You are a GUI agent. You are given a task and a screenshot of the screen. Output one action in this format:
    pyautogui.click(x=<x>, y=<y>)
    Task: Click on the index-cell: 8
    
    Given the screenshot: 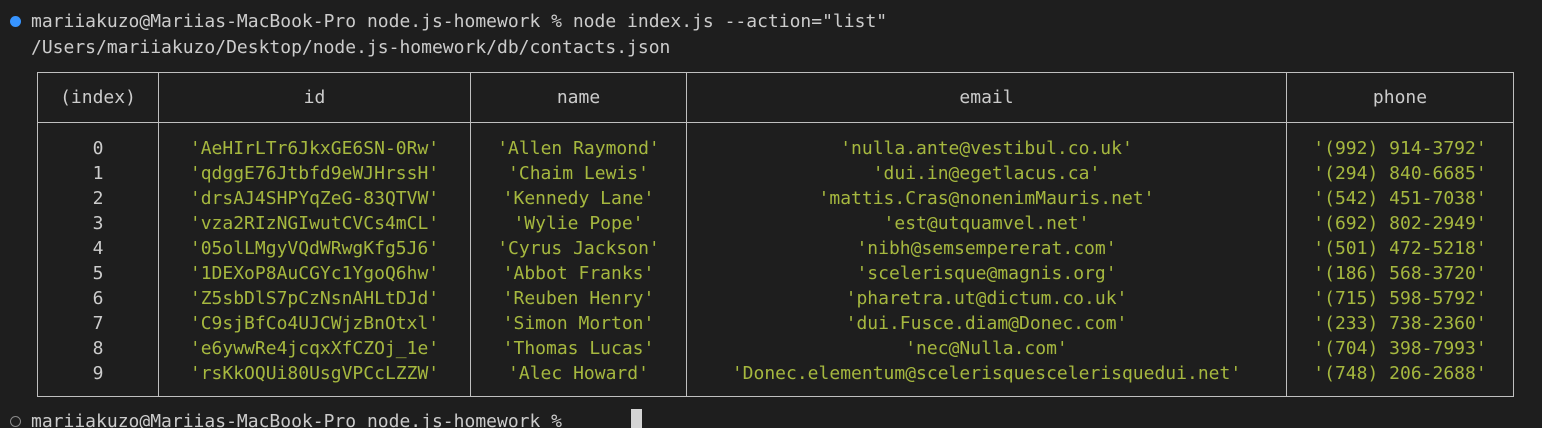 What is the action you would take?
    pyautogui.click(x=98, y=348)
    